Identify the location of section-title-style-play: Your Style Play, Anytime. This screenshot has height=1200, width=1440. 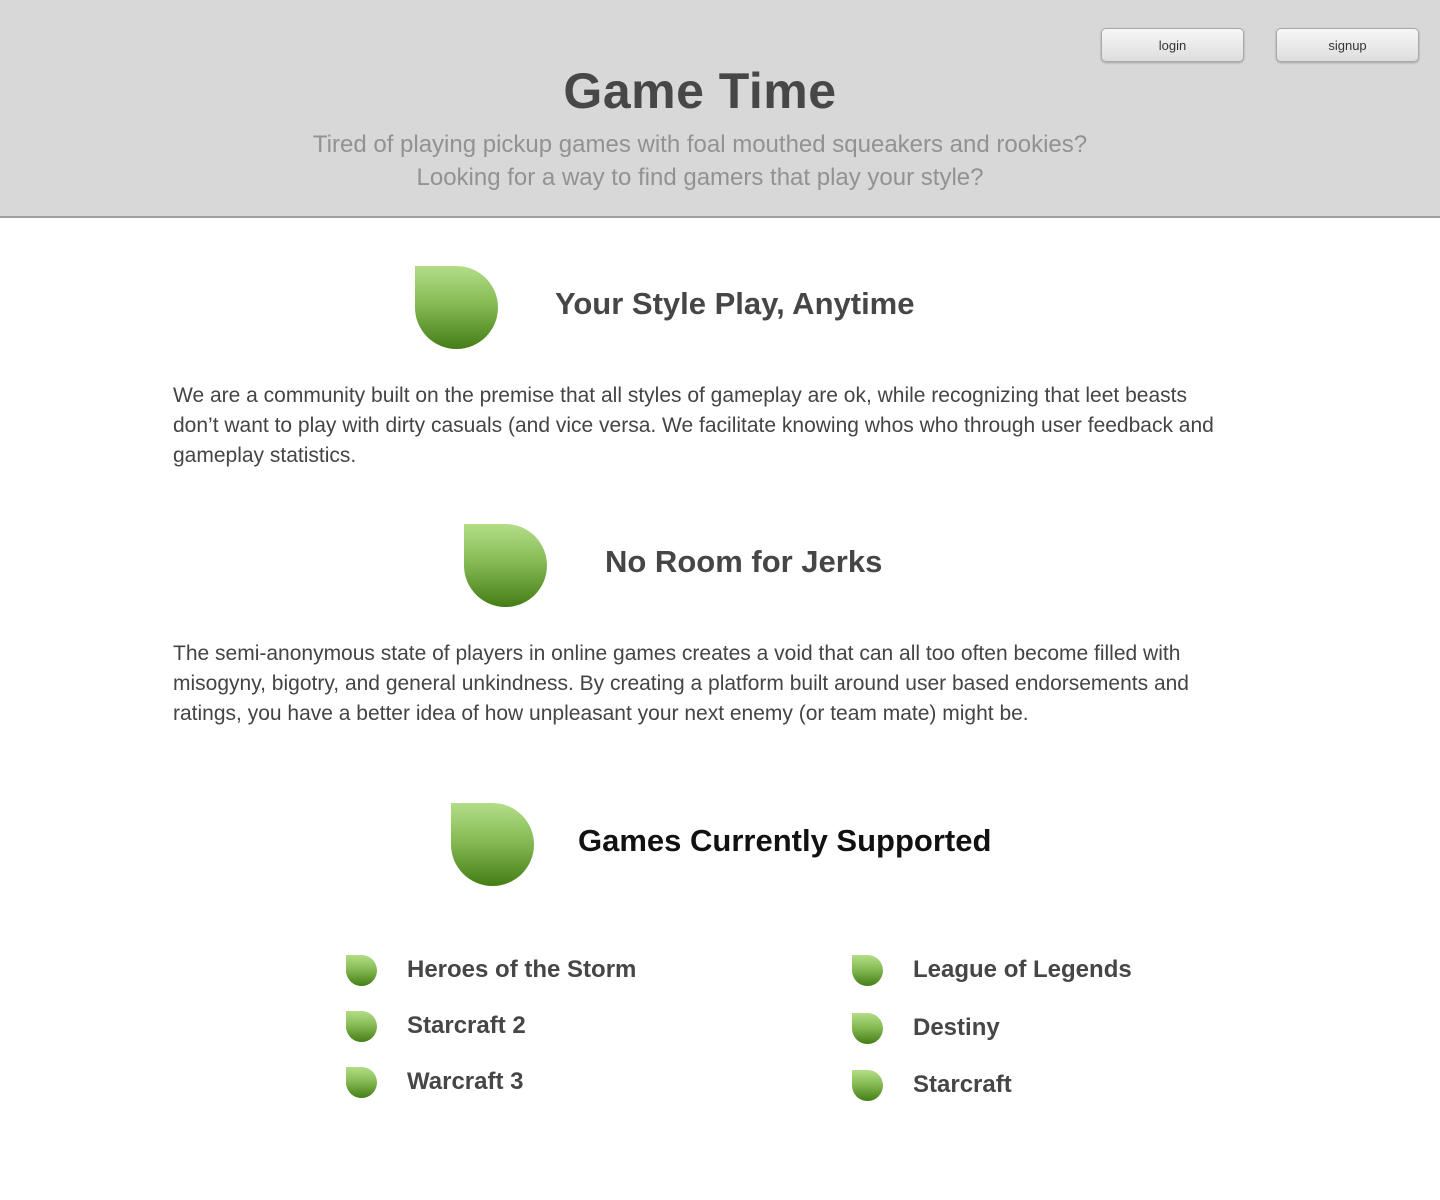
(735, 303).